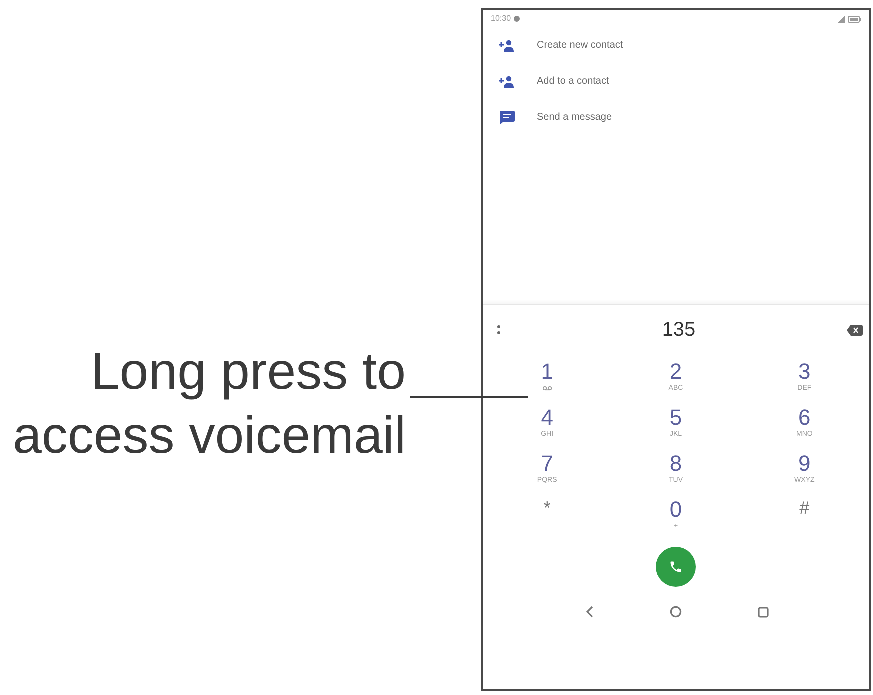 The image size is (873, 695). Describe the element at coordinates (679, 330) in the screenshot. I see `number-field: 135` at that location.